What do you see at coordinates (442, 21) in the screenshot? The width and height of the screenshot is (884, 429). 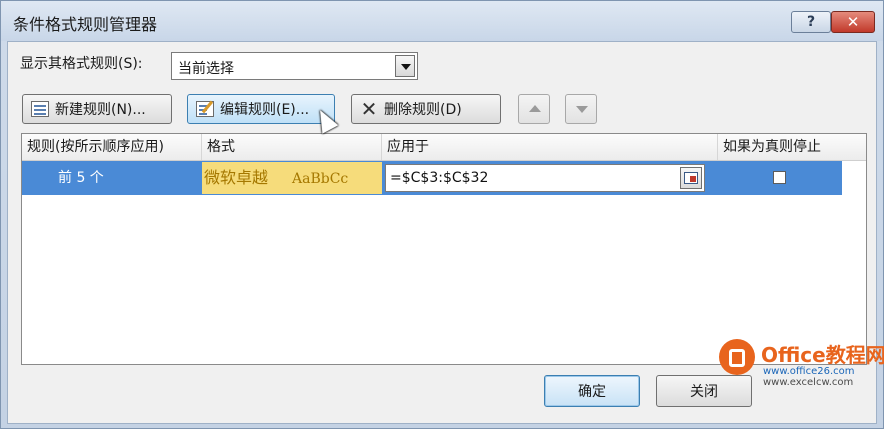 I see `title-bar: 条件格式规则管理器 ? ✕` at bounding box center [442, 21].